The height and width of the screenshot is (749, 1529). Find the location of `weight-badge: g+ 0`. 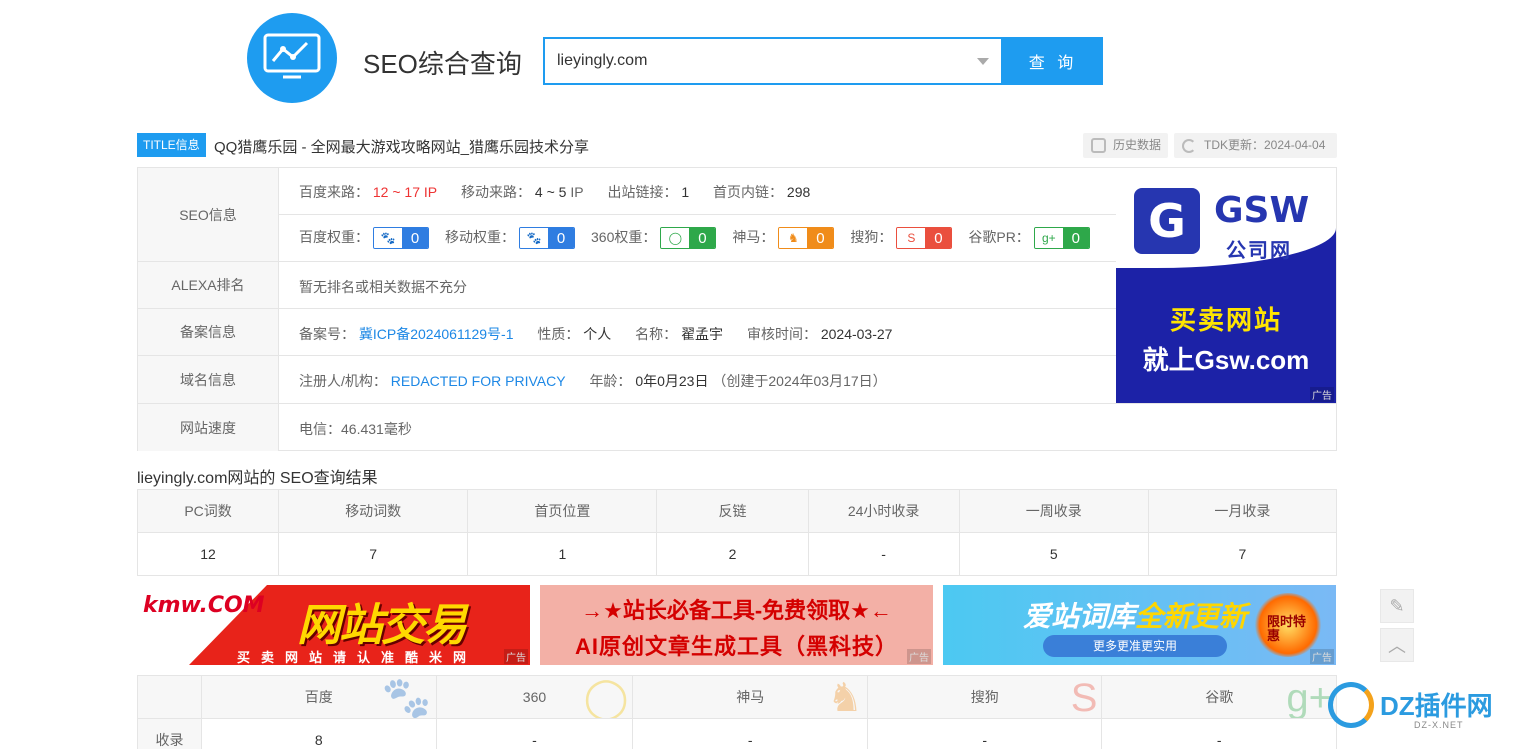

weight-badge: g+ 0 is located at coordinates (1061, 238).